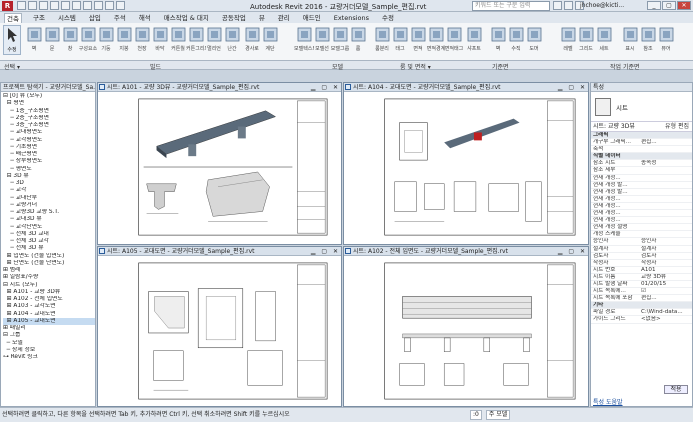 Image resolution: width=693 pixels, height=422 pixels. I want to click on ribbon-panel-label: 모델, so click(337, 66).